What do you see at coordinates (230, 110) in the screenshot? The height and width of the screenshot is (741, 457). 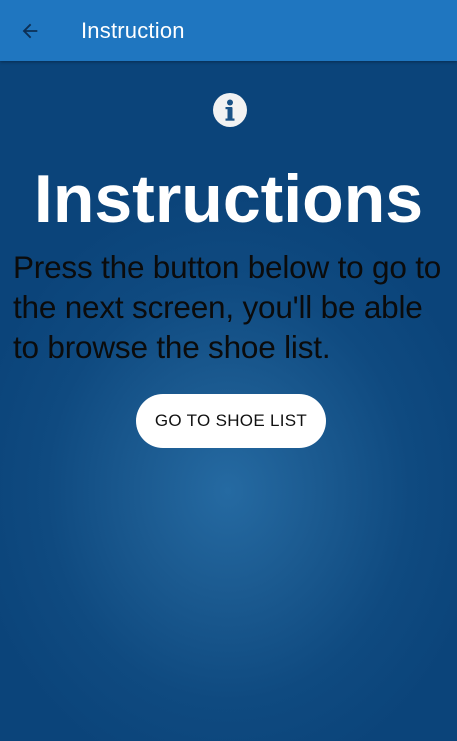 I see `info-icon` at bounding box center [230, 110].